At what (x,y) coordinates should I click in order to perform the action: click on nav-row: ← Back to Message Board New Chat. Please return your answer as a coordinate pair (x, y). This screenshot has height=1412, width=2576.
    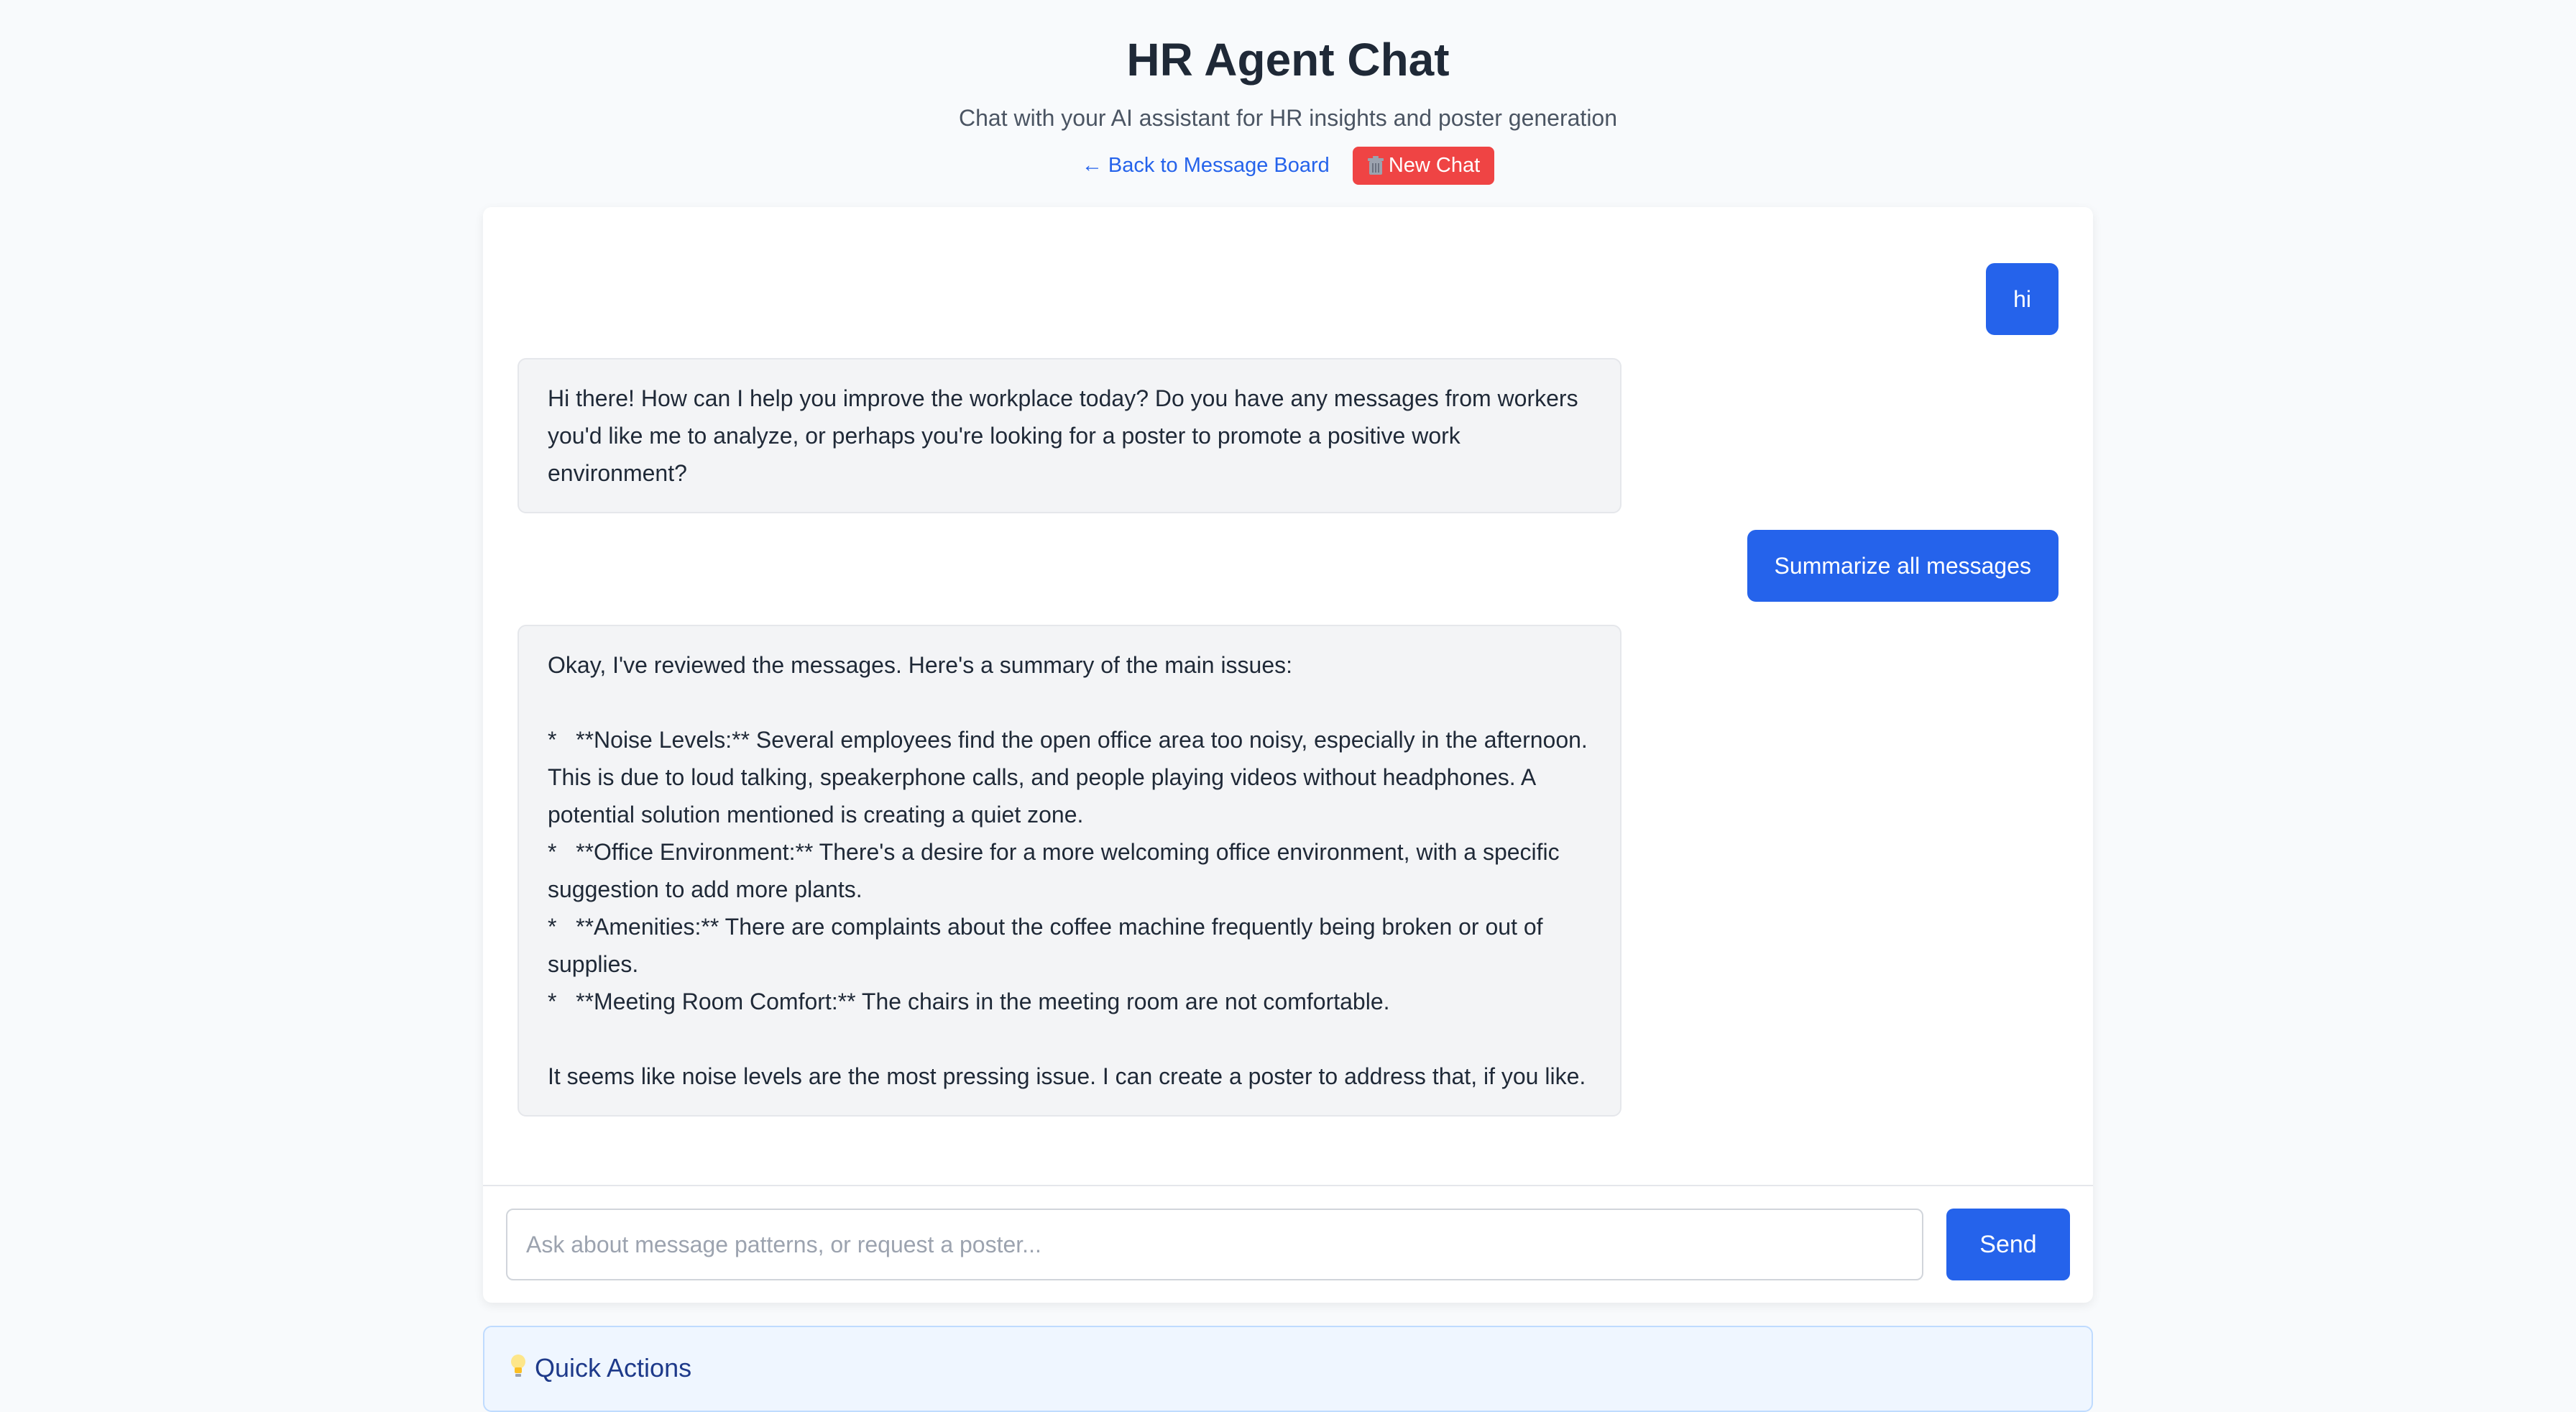
    Looking at the image, I should click on (1288, 166).